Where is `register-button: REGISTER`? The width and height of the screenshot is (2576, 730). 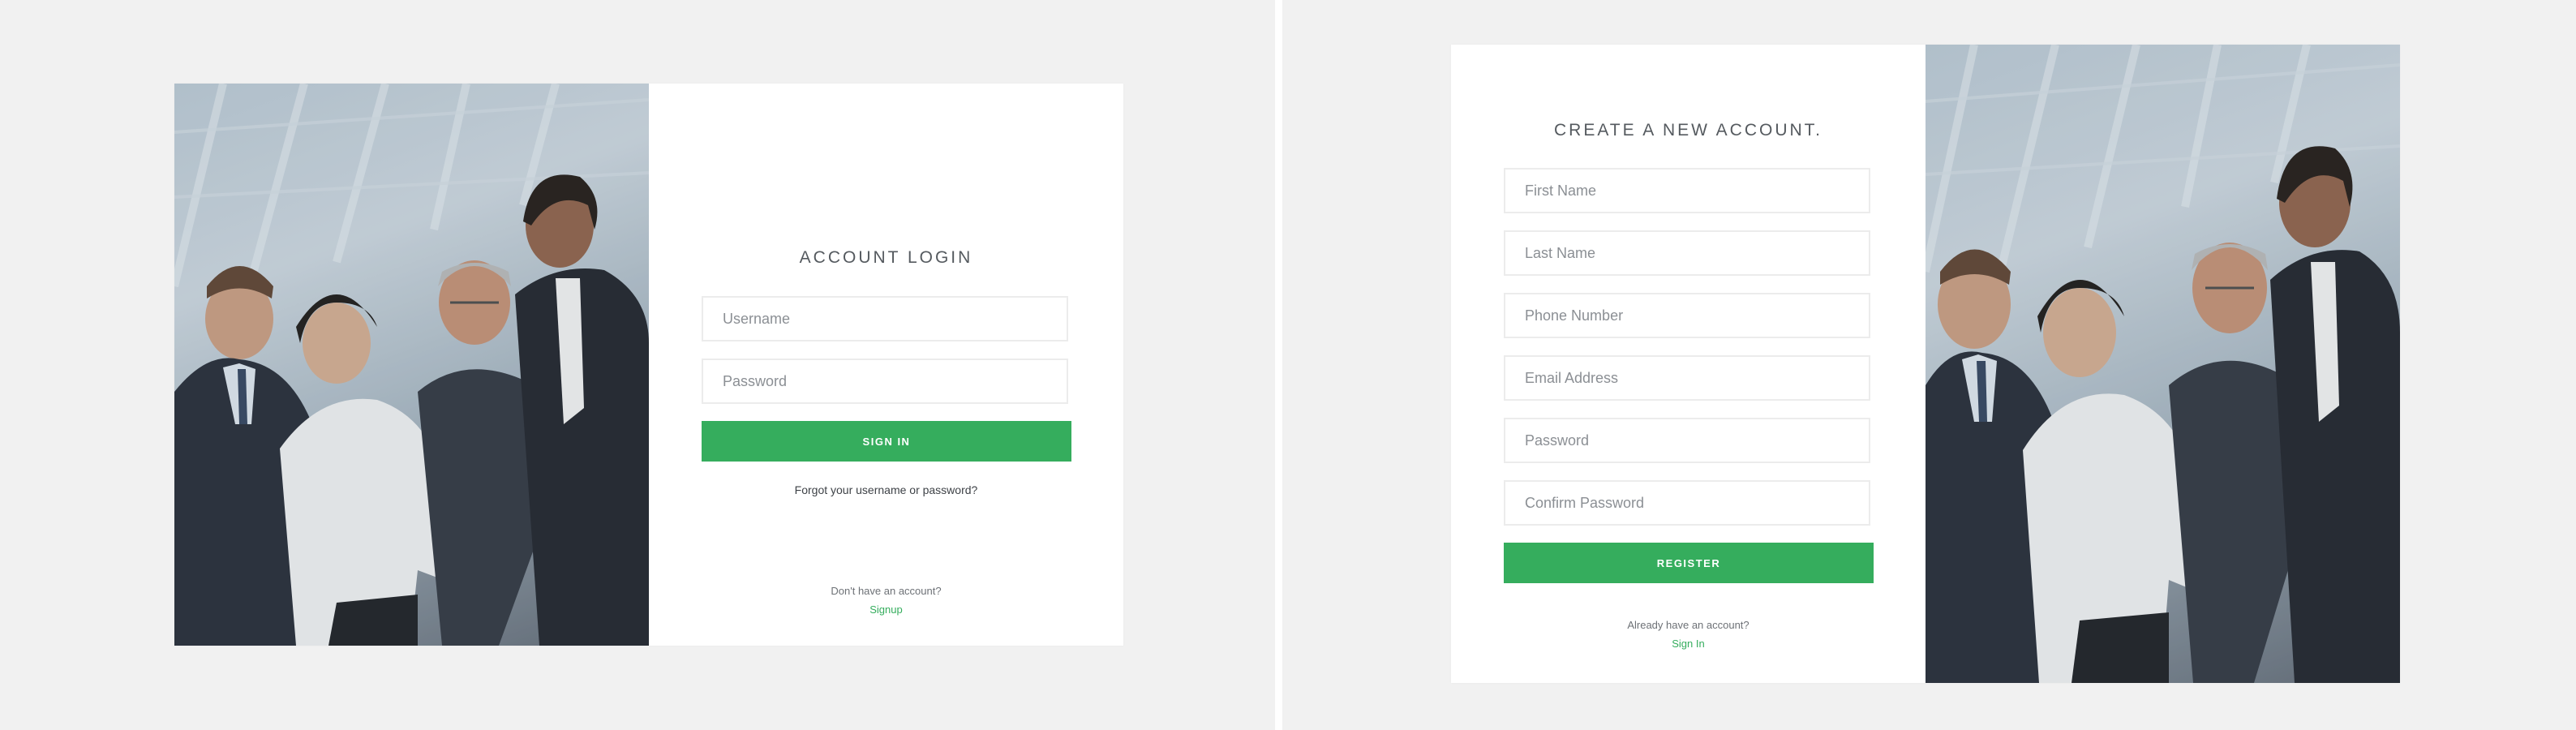 register-button: REGISTER is located at coordinates (1689, 563).